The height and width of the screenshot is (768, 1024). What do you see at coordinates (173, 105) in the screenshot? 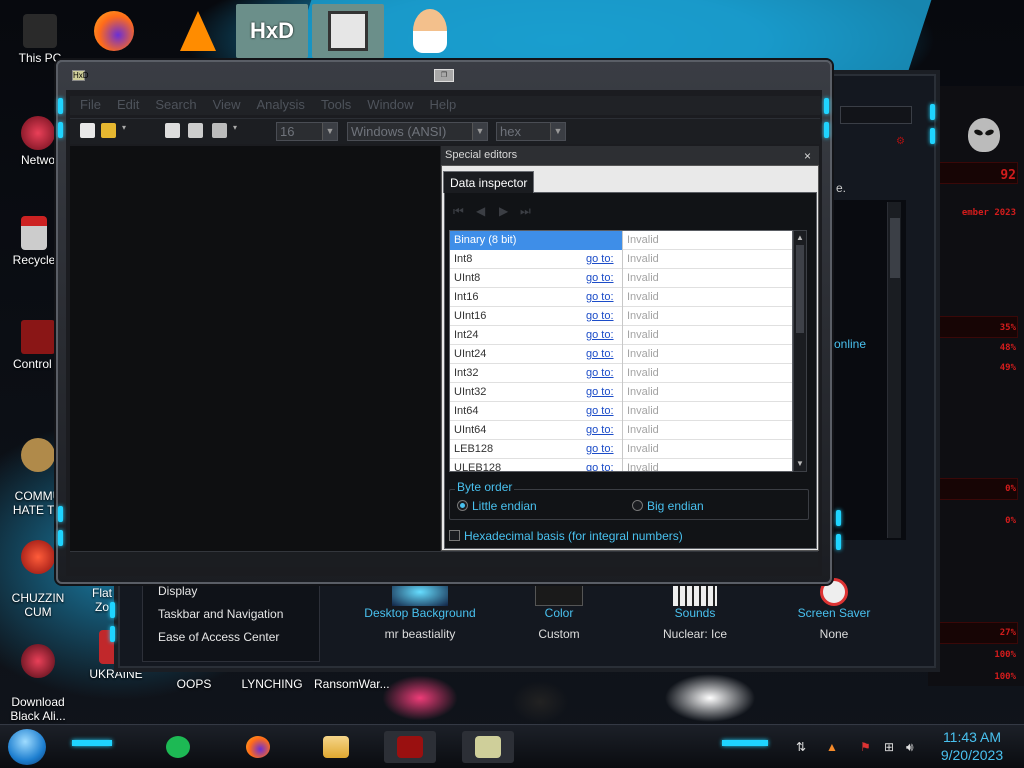
I see `menu-search: Search` at bounding box center [173, 105].